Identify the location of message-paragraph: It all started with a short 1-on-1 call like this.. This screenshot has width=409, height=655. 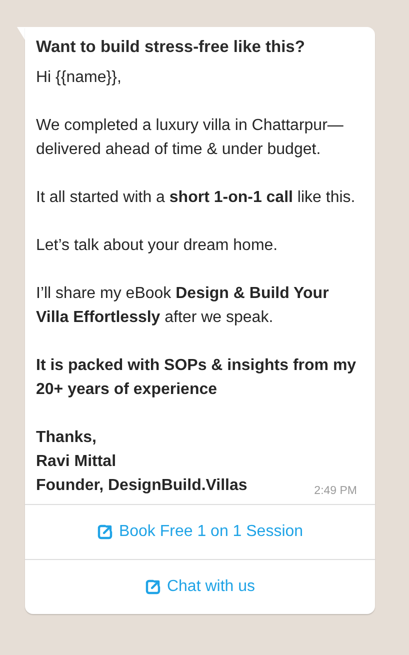
(196, 198).